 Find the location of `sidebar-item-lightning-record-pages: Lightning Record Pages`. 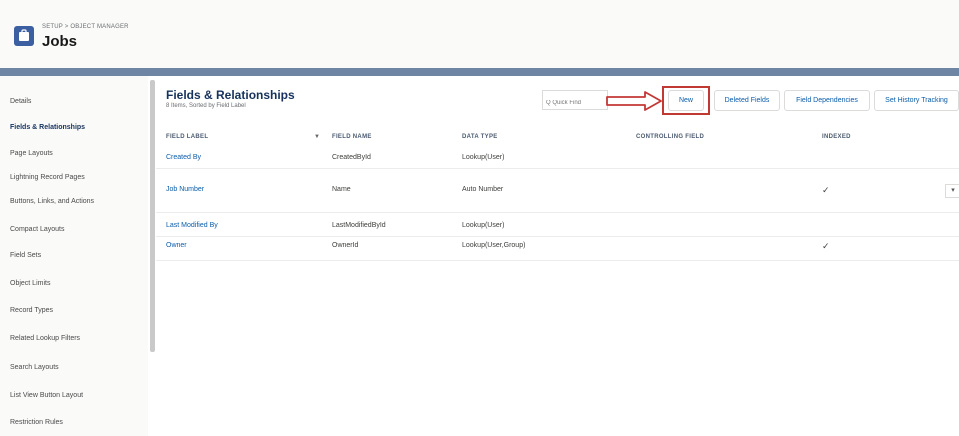

sidebar-item-lightning-record-pages: Lightning Record Pages is located at coordinates (47, 177).